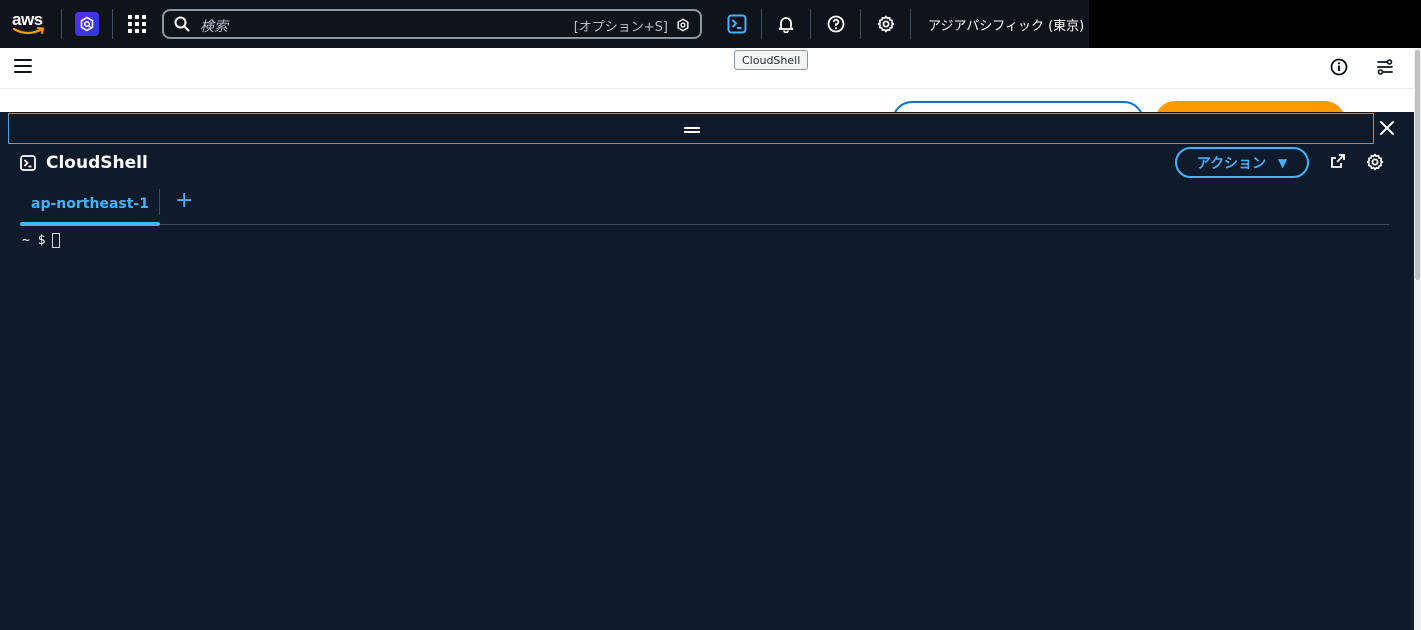 This screenshot has width=1421, height=630. I want to click on top-nav-blank-area, so click(1255, 24).